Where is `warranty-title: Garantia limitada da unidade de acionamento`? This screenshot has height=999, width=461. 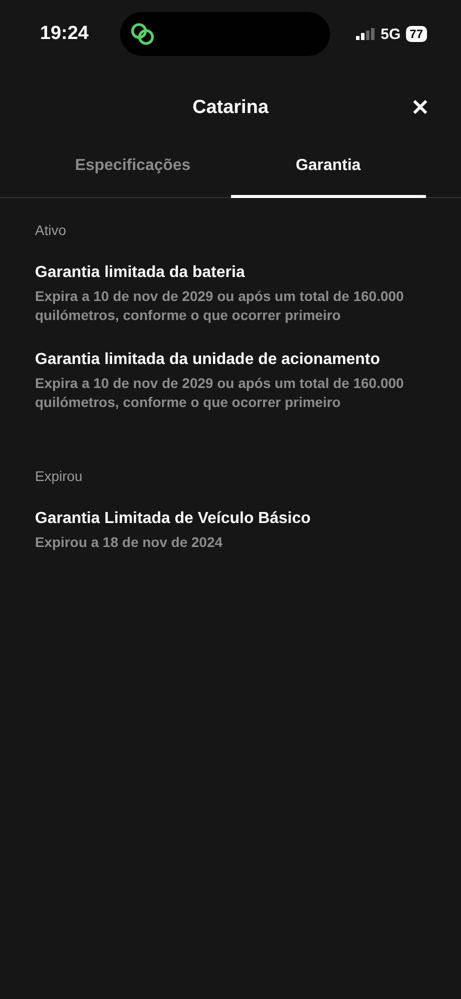 warranty-title: Garantia limitada da unidade de acionamento is located at coordinates (208, 360).